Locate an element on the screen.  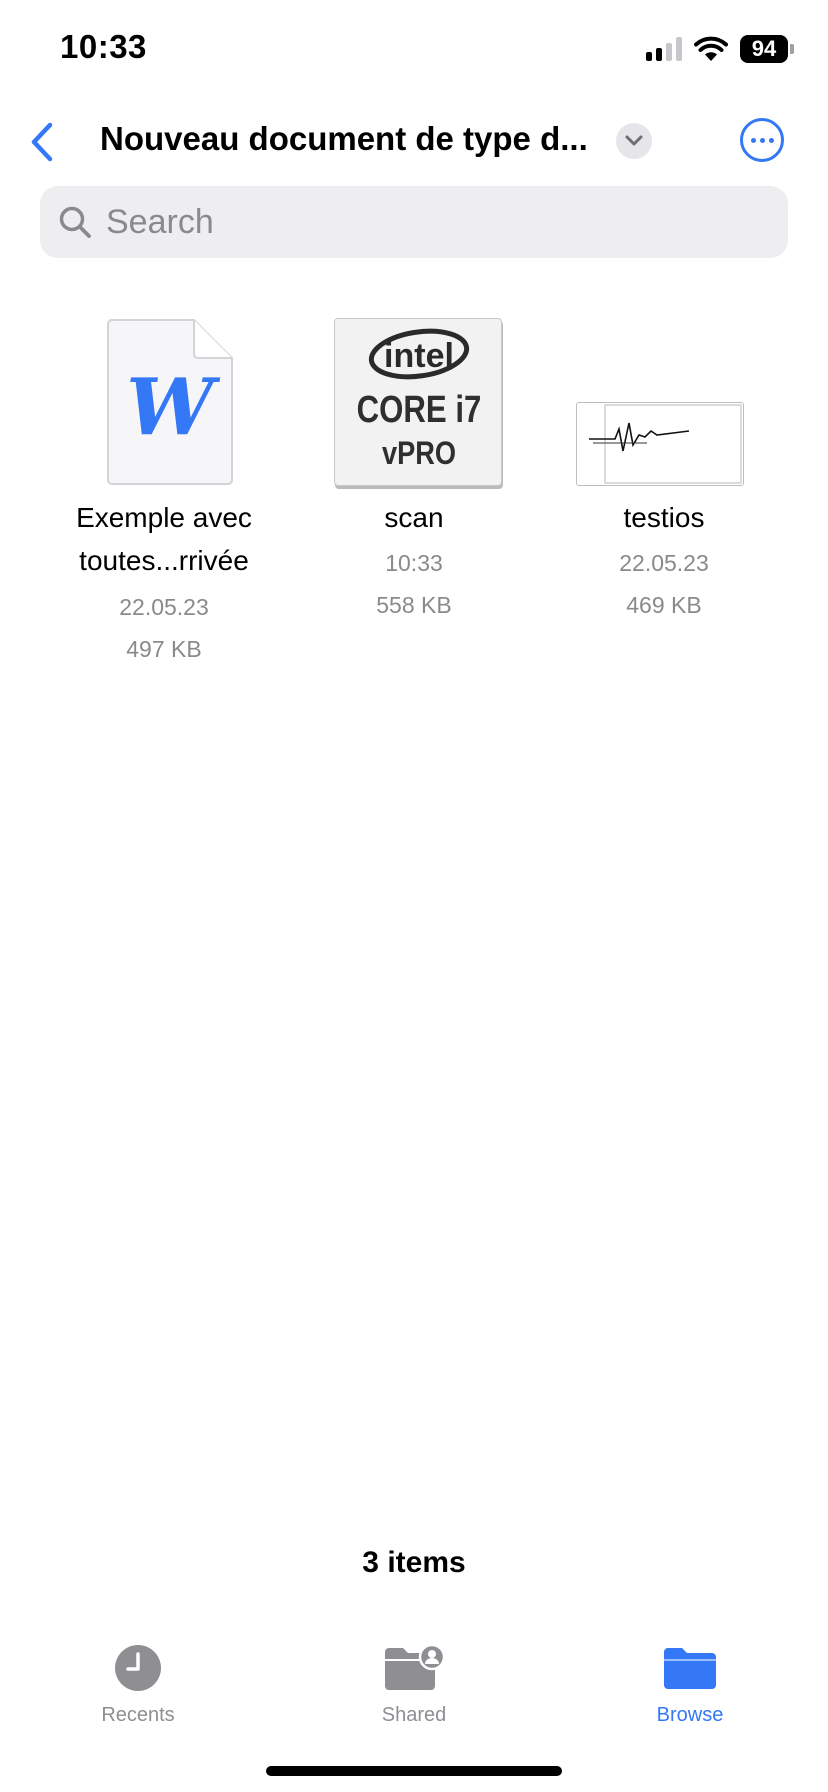
ellipsis-icon is located at coordinates (753, 140).